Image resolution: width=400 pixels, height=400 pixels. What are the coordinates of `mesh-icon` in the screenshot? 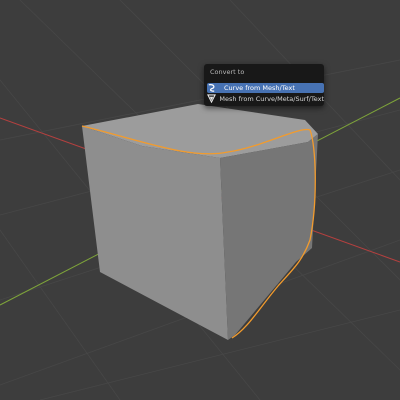 It's located at (211, 99).